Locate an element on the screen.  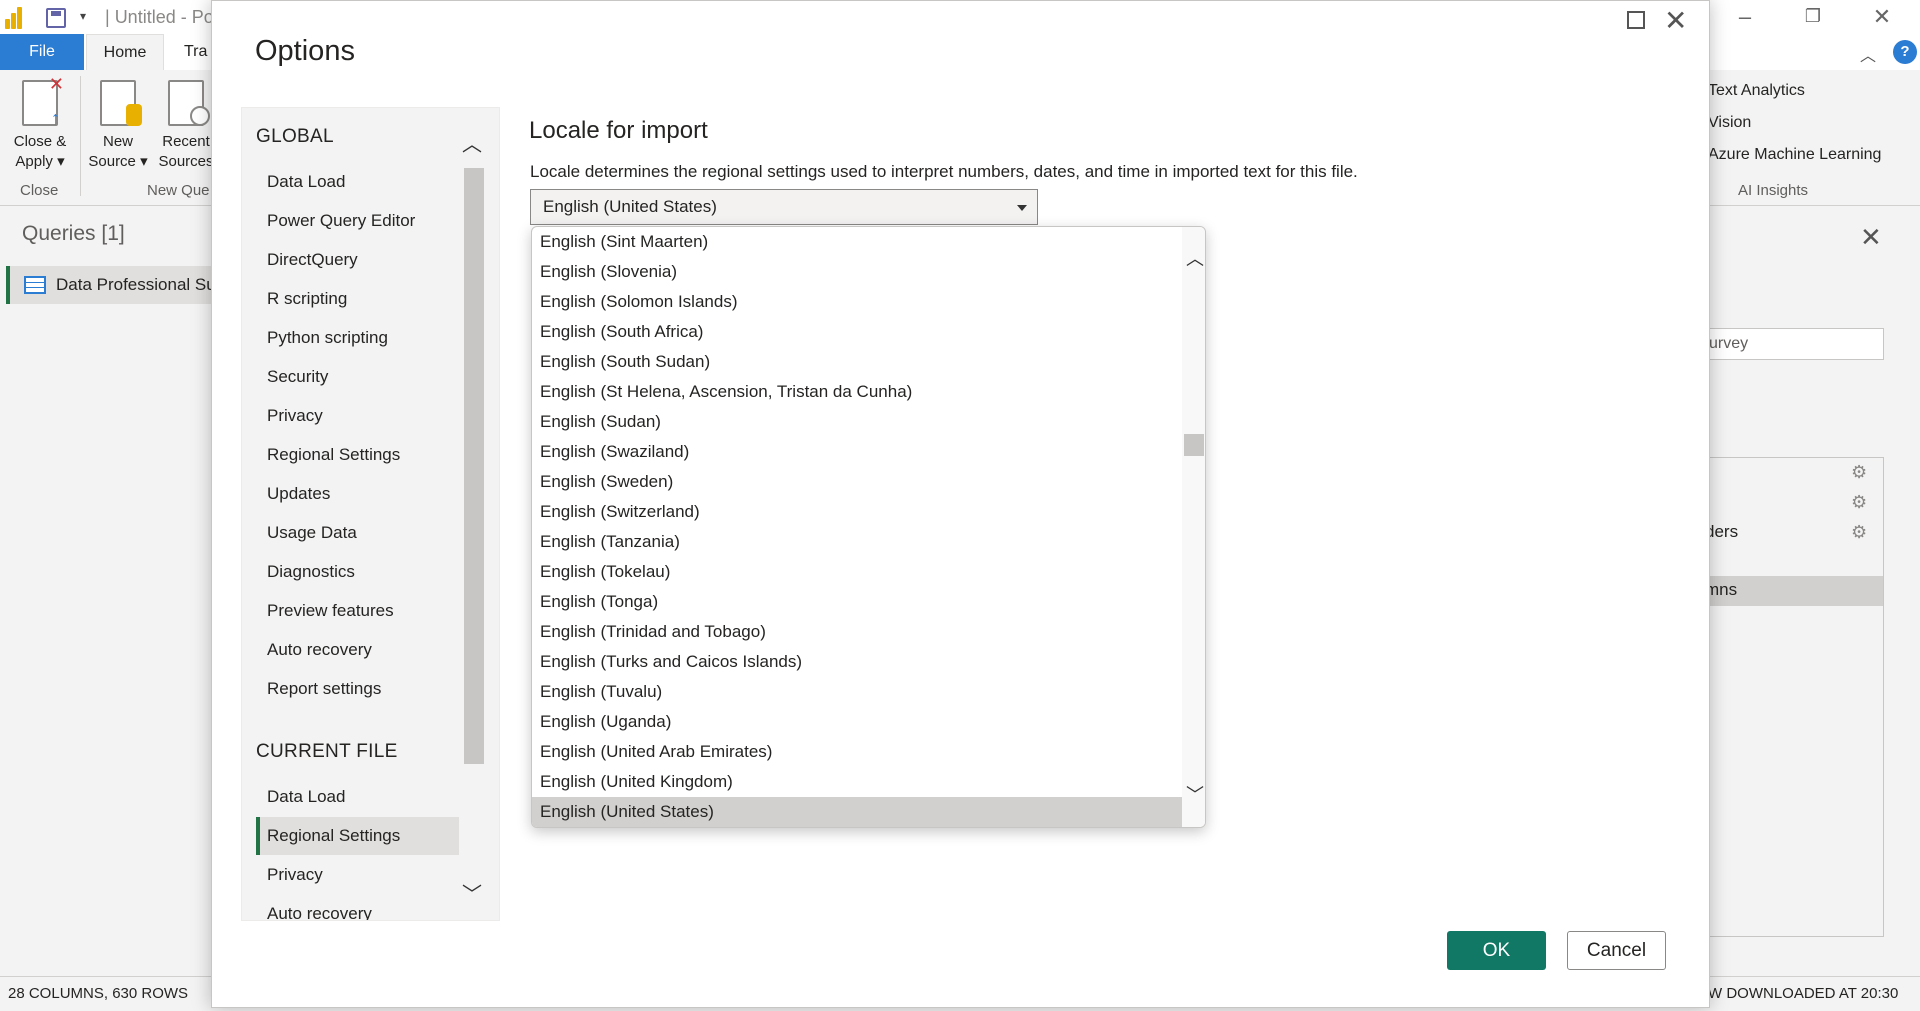
restore-icon: ❐ is located at coordinates (1813, 16).